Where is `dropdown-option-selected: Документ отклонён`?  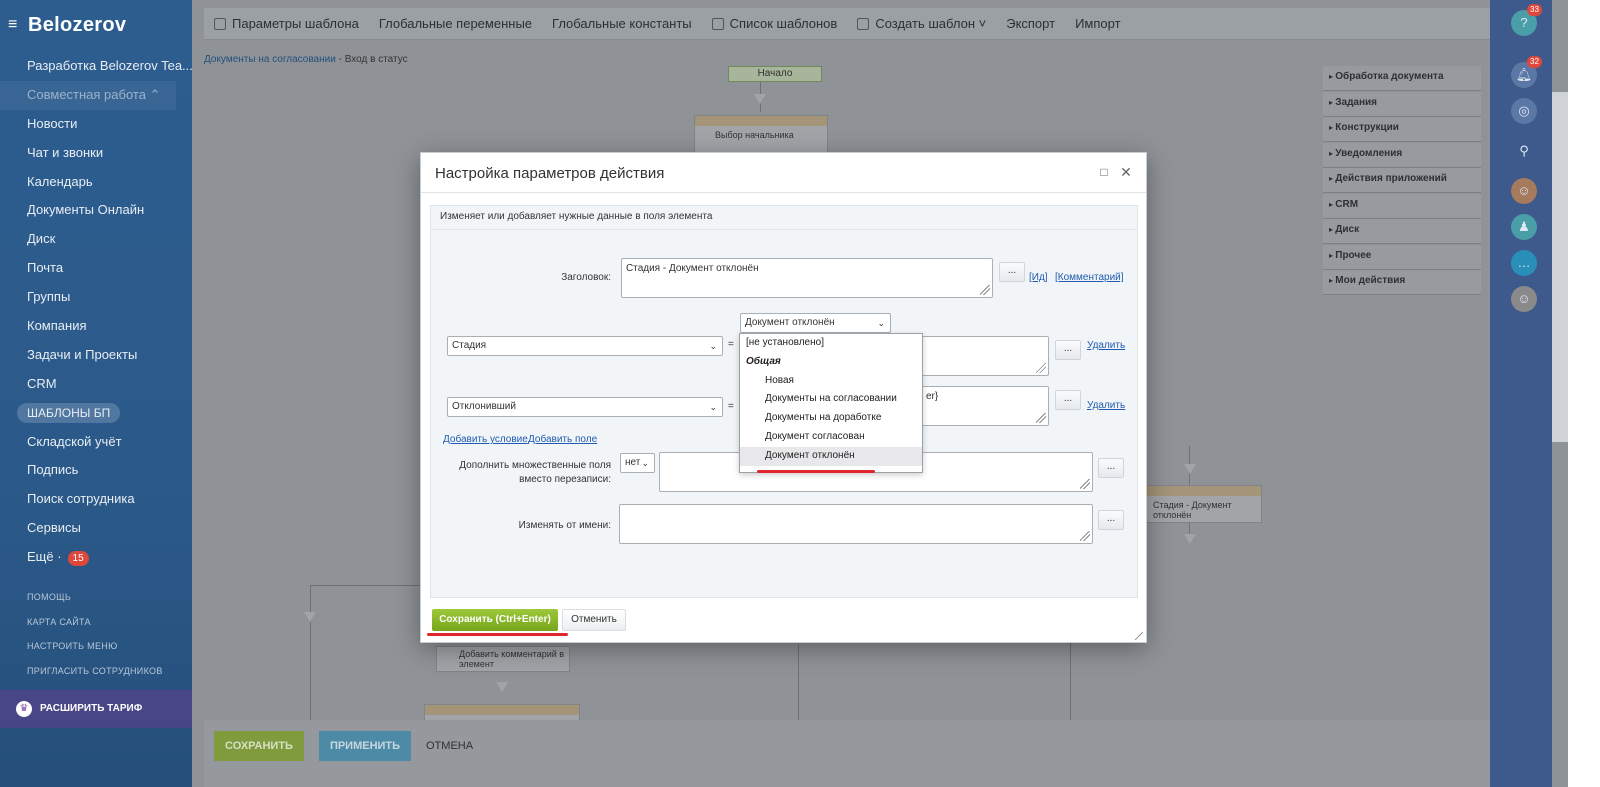 dropdown-option-selected: Документ отклонён is located at coordinates (831, 456).